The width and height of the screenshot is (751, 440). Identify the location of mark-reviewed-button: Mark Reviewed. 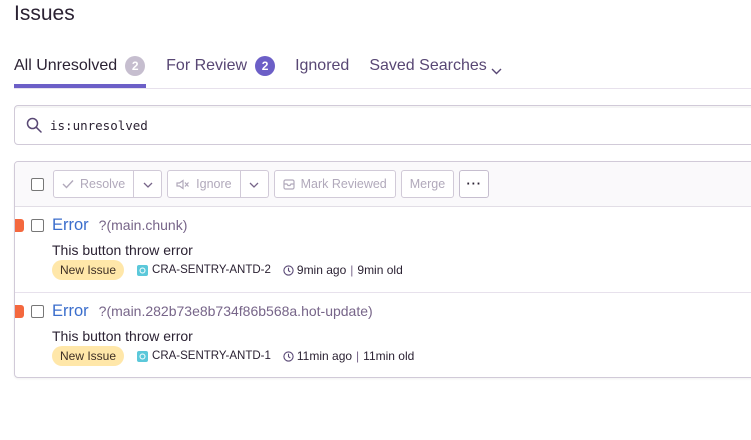
(334, 184).